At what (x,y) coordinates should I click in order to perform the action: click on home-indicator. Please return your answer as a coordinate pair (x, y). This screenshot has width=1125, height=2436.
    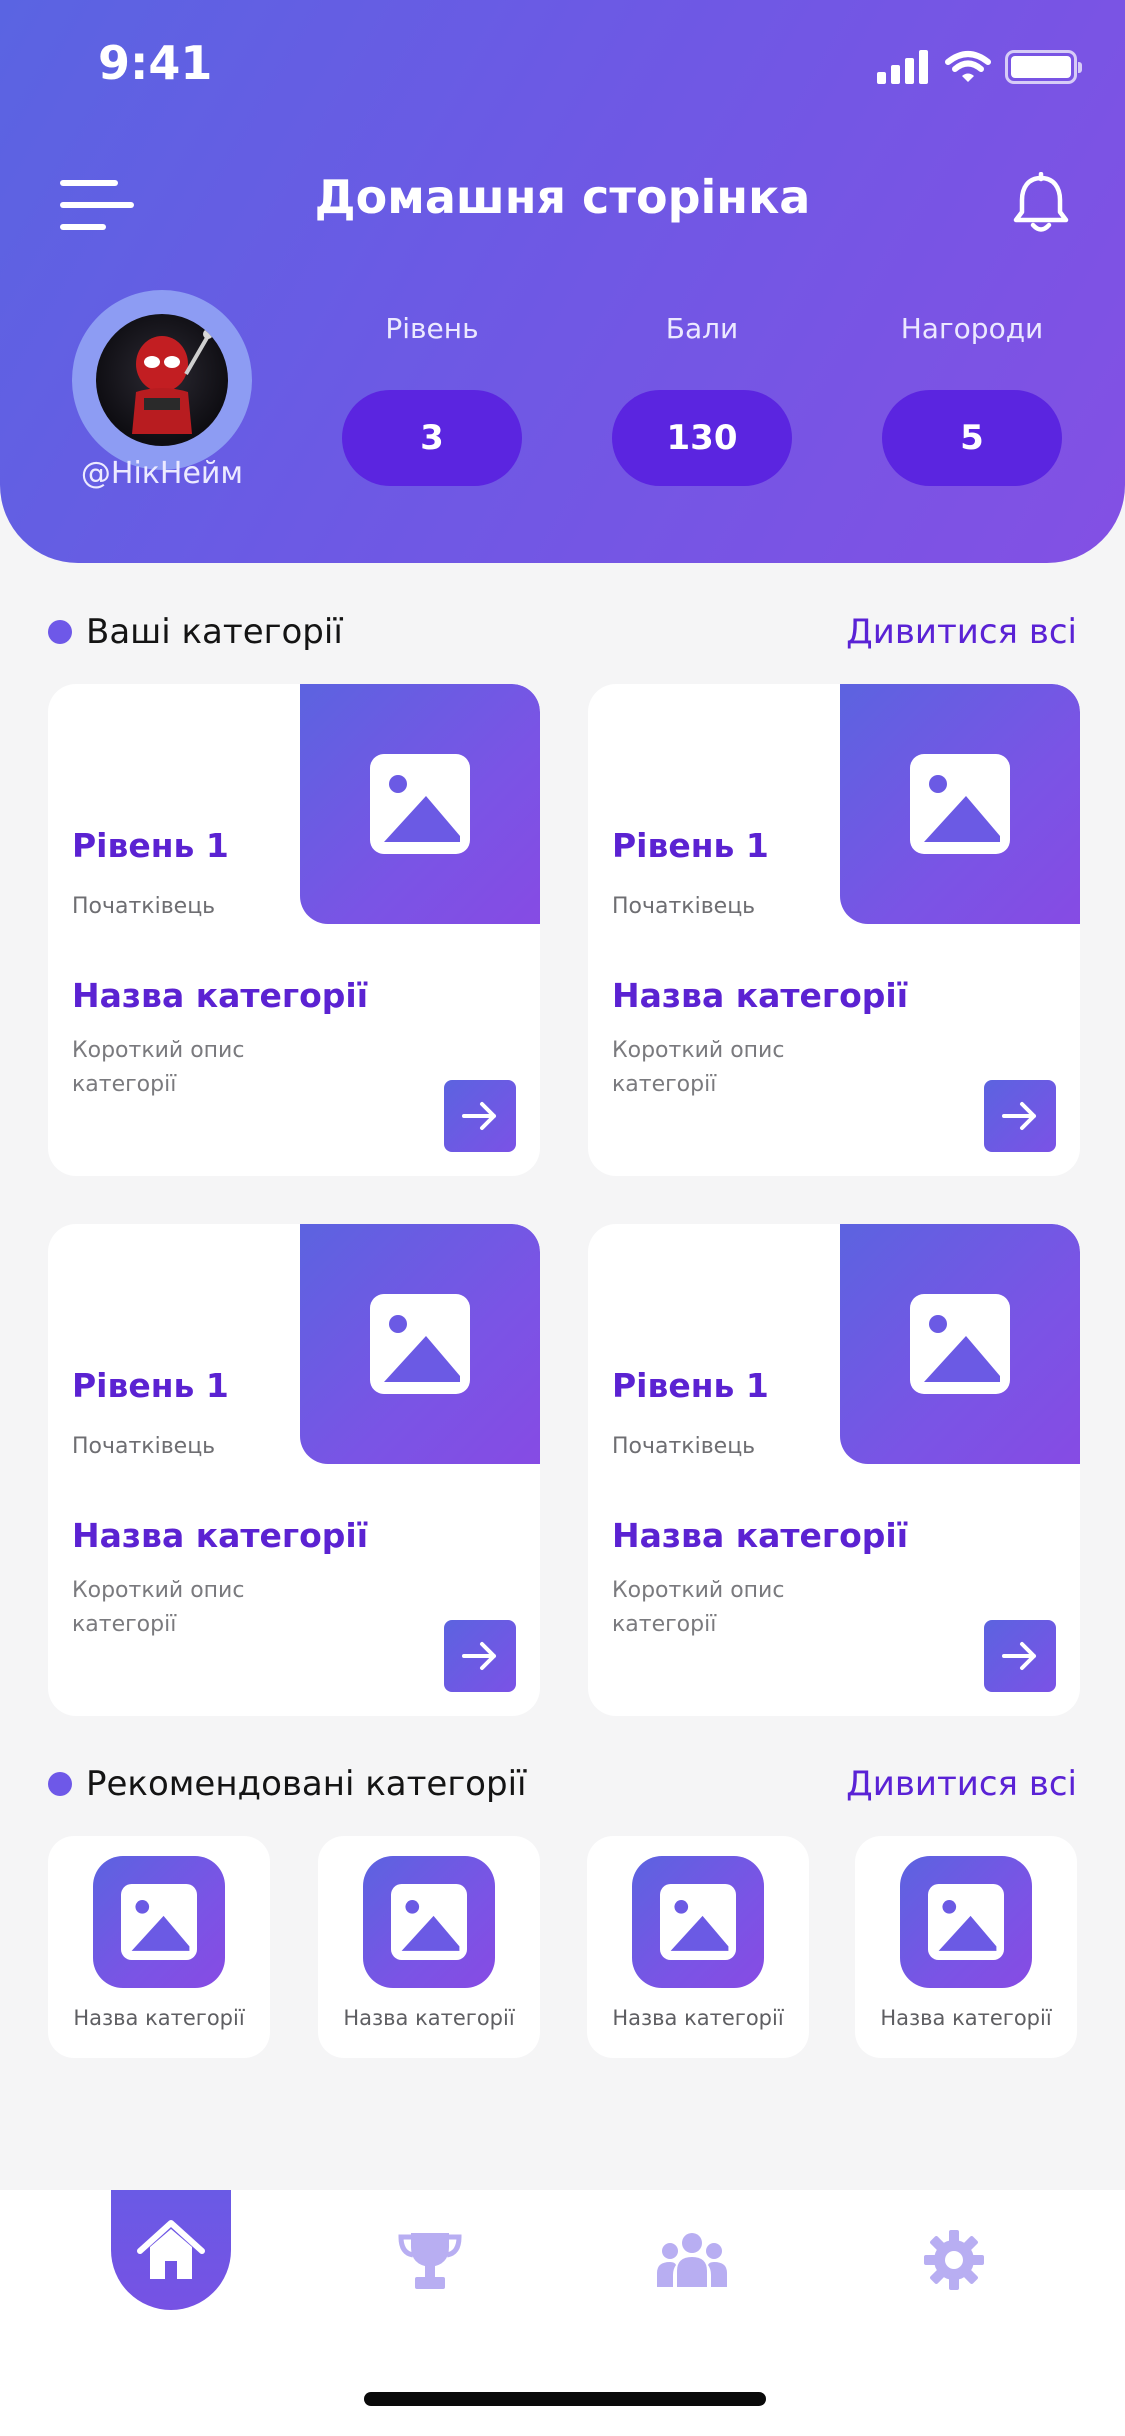
    Looking at the image, I should click on (565, 2399).